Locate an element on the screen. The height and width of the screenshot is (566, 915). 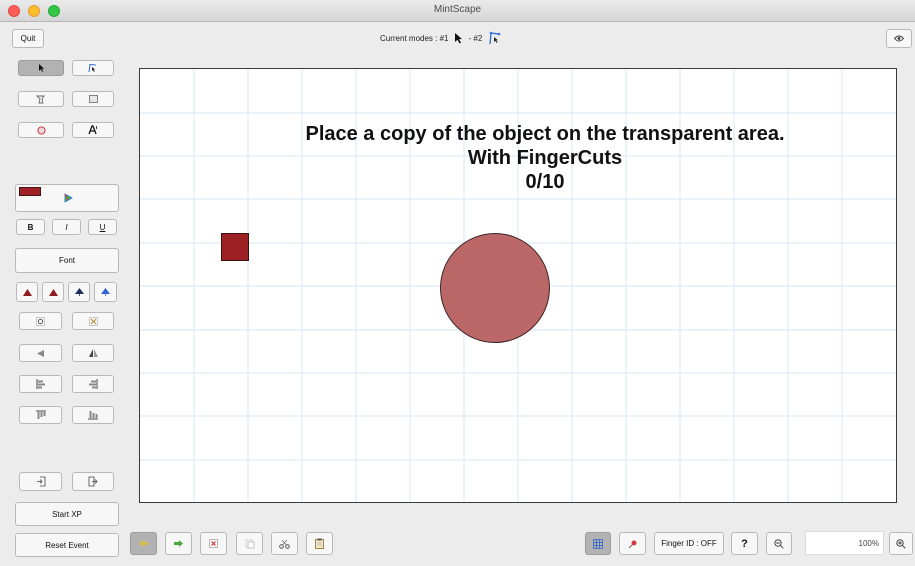
zoom-in-button is located at coordinates (901, 543).